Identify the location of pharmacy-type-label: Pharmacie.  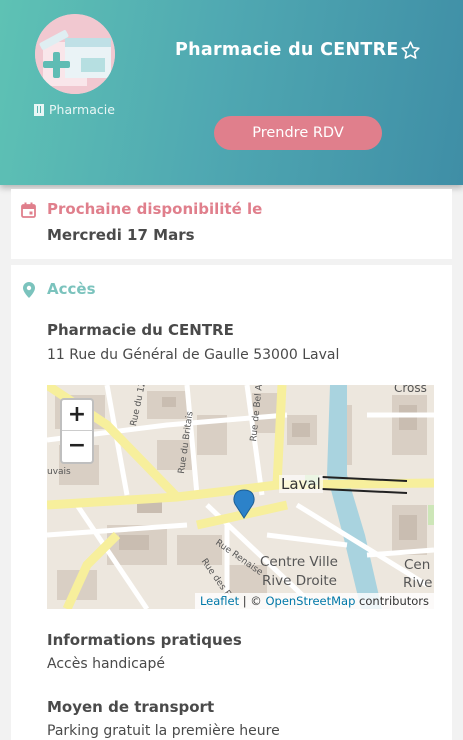
(82, 109).